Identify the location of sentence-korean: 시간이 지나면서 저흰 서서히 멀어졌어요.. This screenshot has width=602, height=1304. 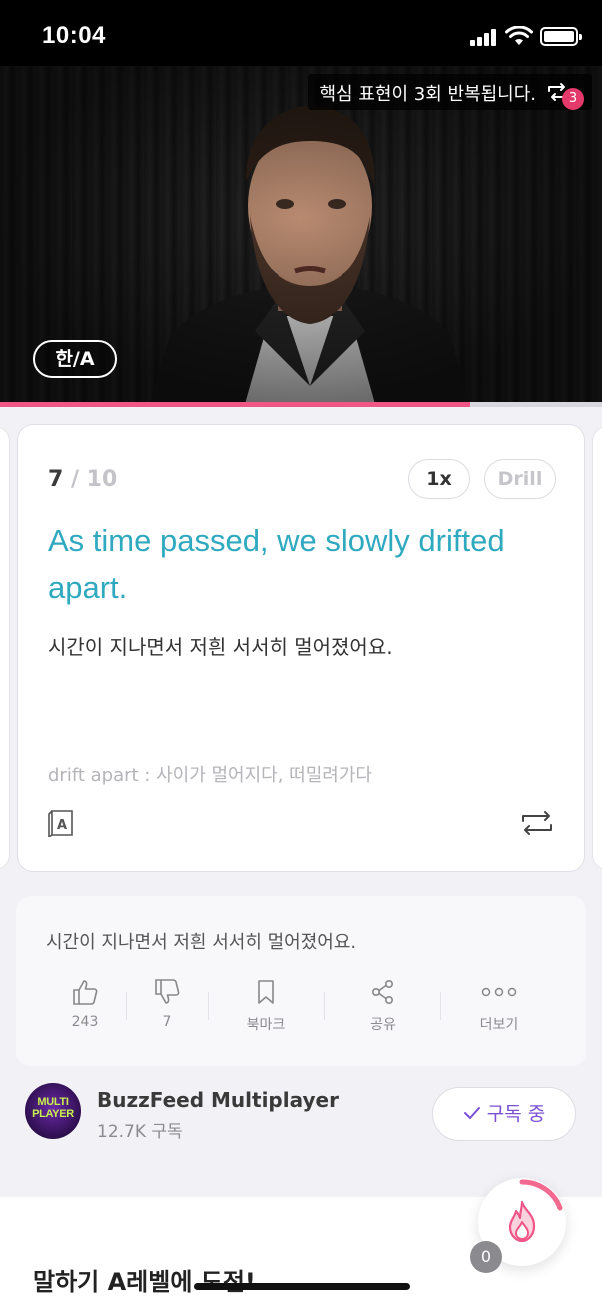
(220, 647).